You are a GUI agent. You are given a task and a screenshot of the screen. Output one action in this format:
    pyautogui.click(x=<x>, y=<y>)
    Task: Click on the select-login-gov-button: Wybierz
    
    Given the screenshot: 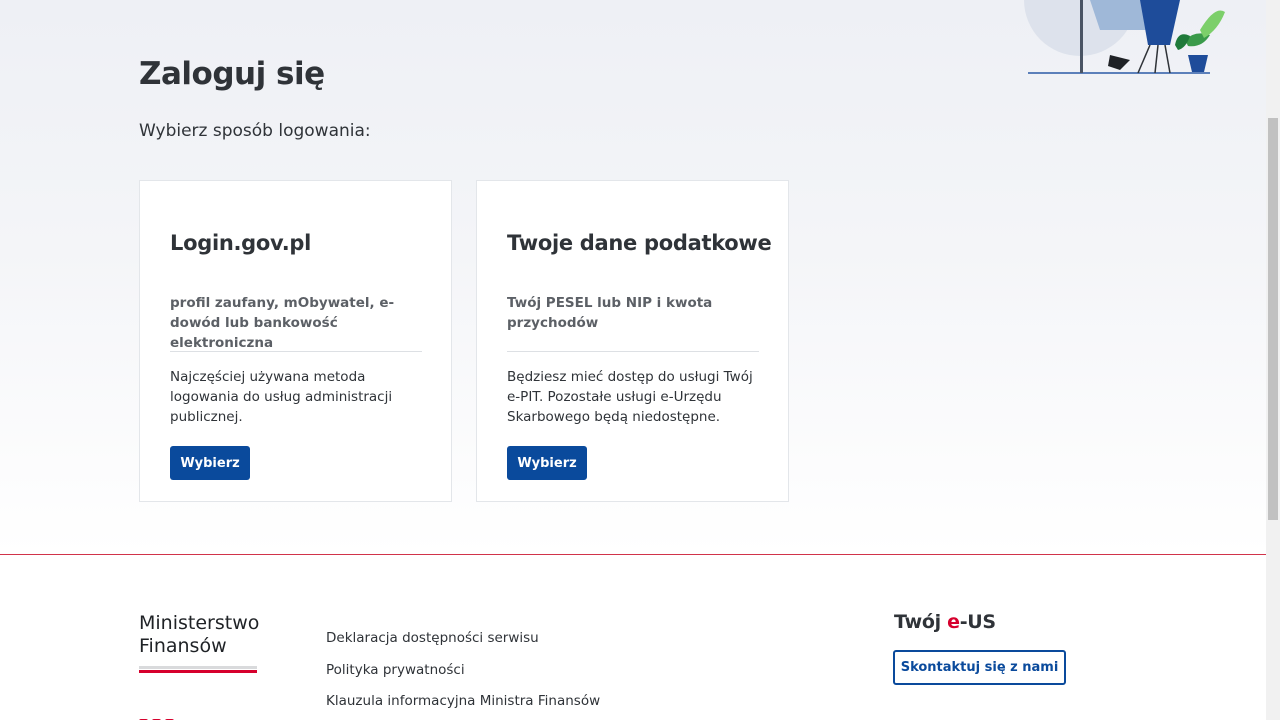 What is the action you would take?
    pyautogui.click(x=210, y=463)
    